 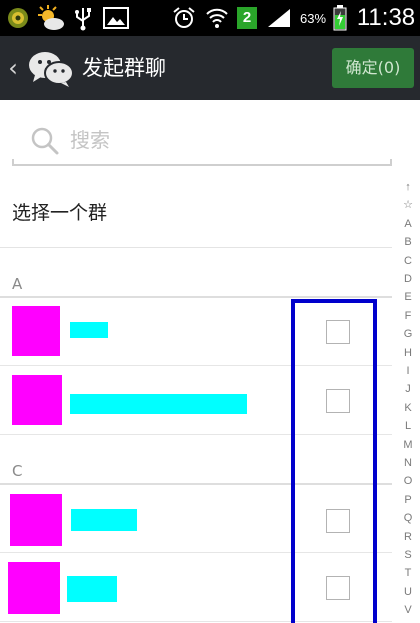 I want to click on notification-count: 2, so click(x=247, y=18).